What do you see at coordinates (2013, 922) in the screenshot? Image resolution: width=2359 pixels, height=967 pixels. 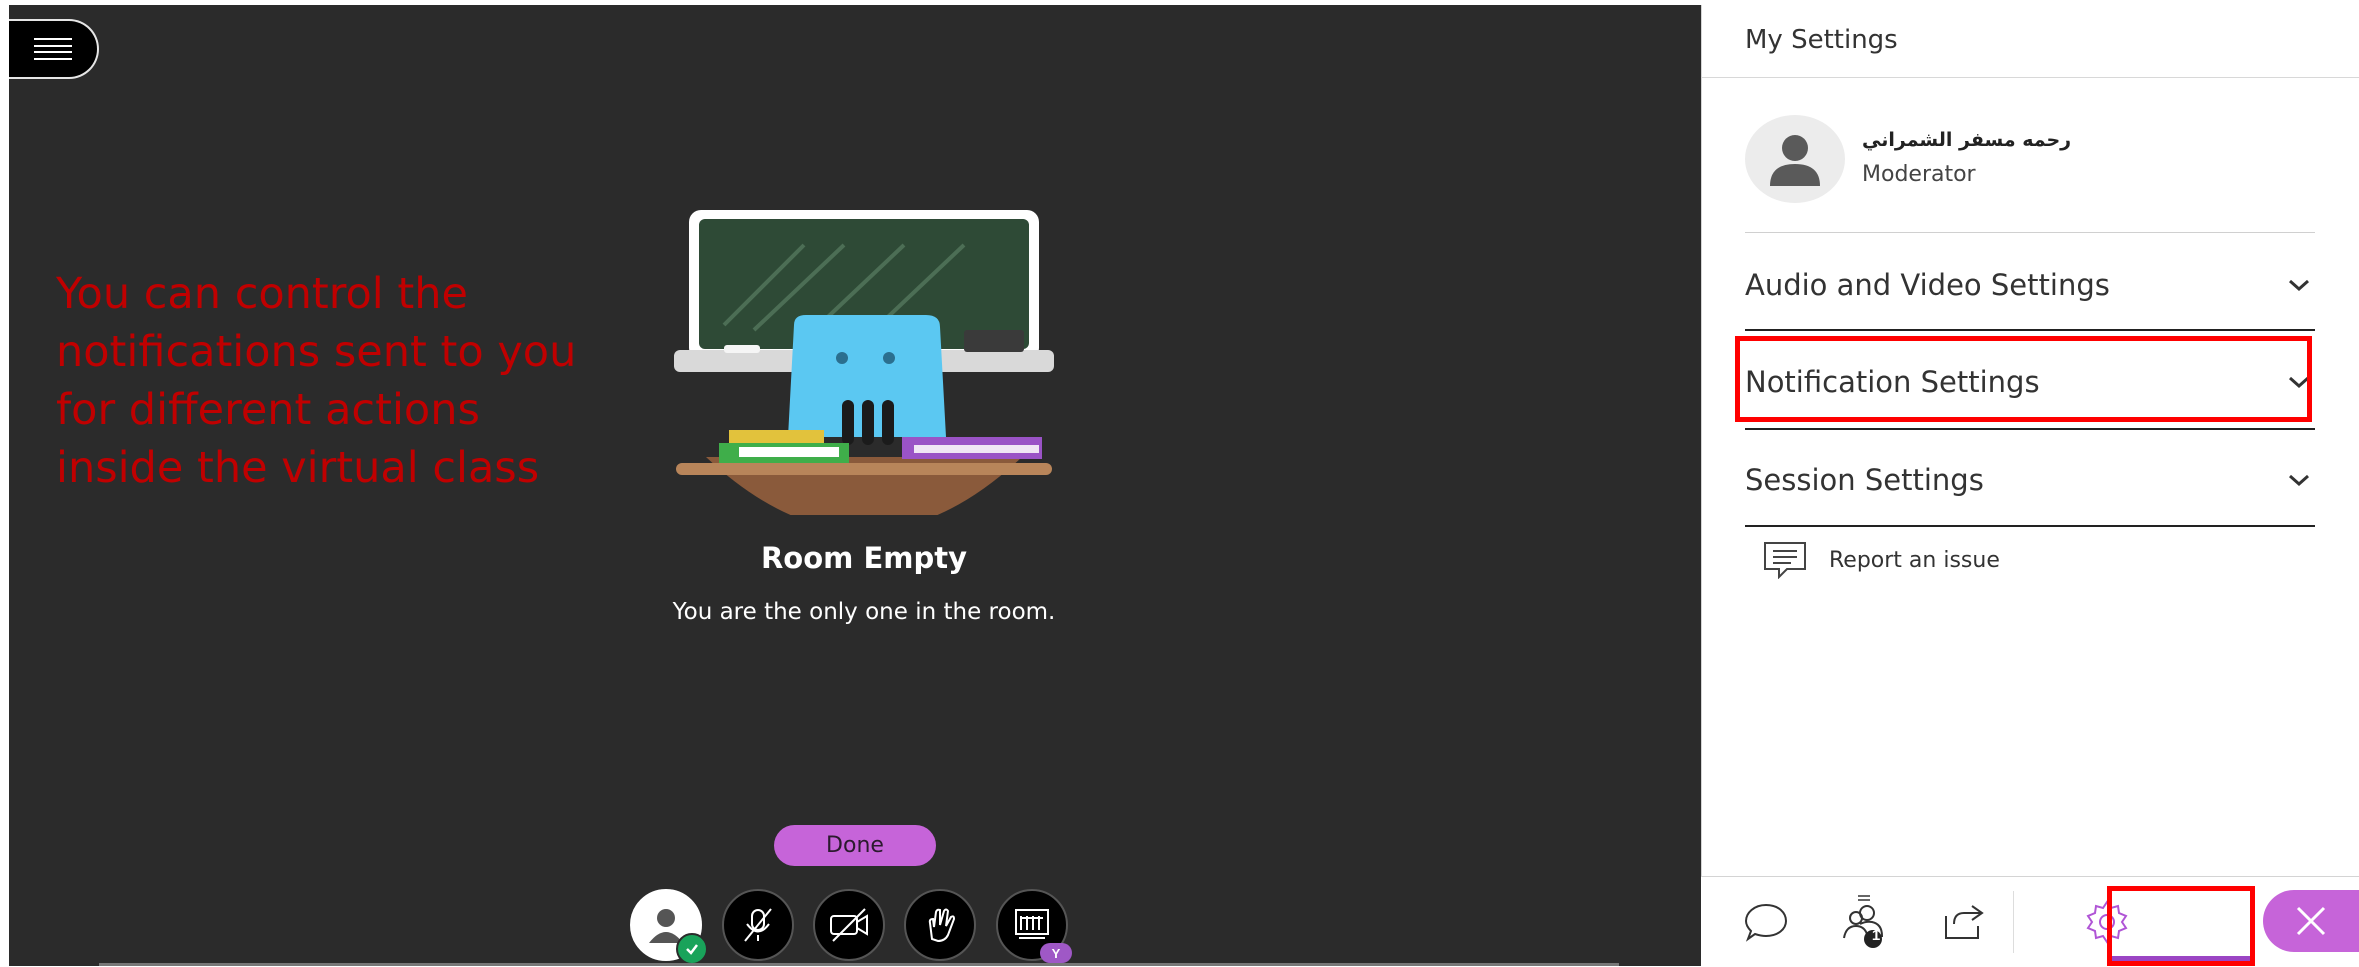 I see `dock-divider` at bounding box center [2013, 922].